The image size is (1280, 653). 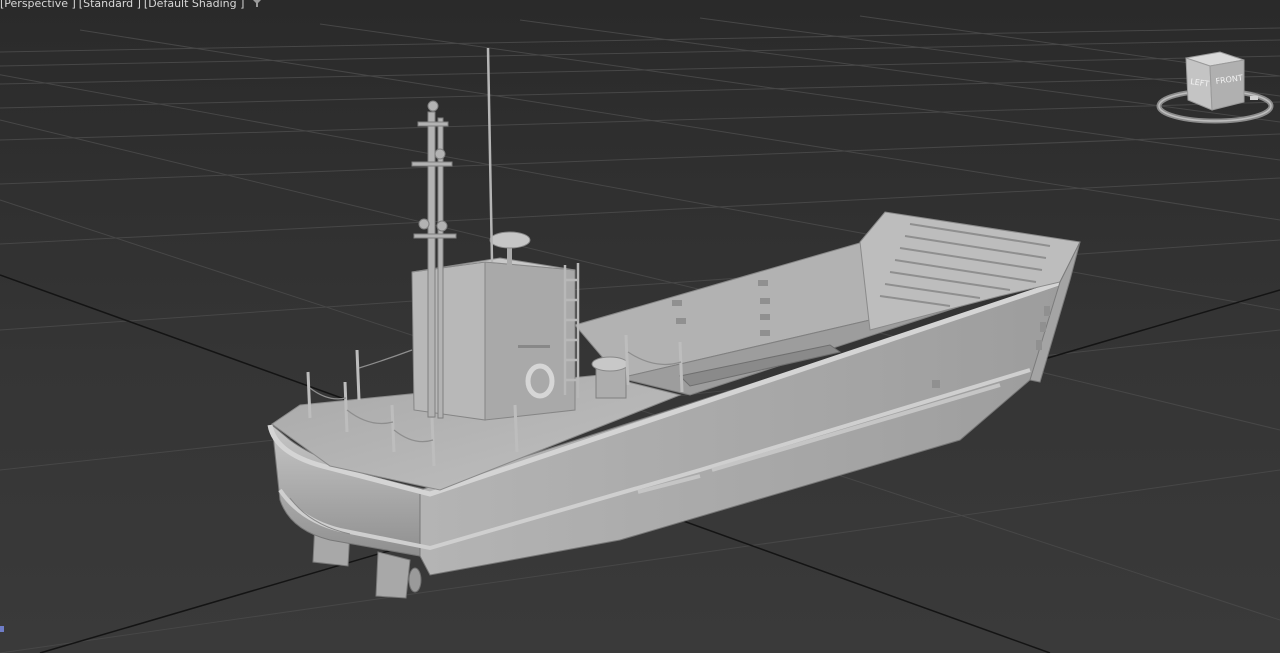 I want to click on viewcube-icon: LEFT FRONT, so click(x=1215, y=88).